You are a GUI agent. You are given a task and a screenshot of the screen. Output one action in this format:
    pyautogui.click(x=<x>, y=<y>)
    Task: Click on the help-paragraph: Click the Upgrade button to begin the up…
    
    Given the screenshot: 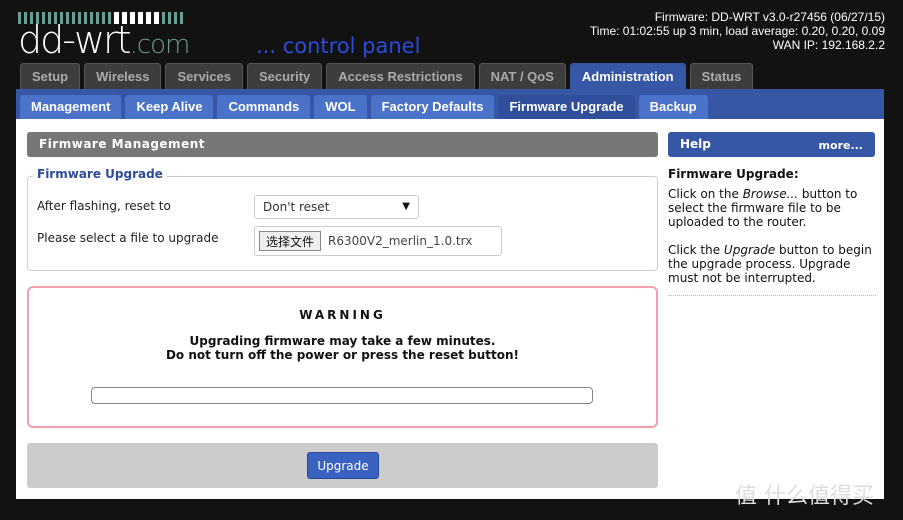 What is the action you would take?
    pyautogui.click(x=770, y=264)
    